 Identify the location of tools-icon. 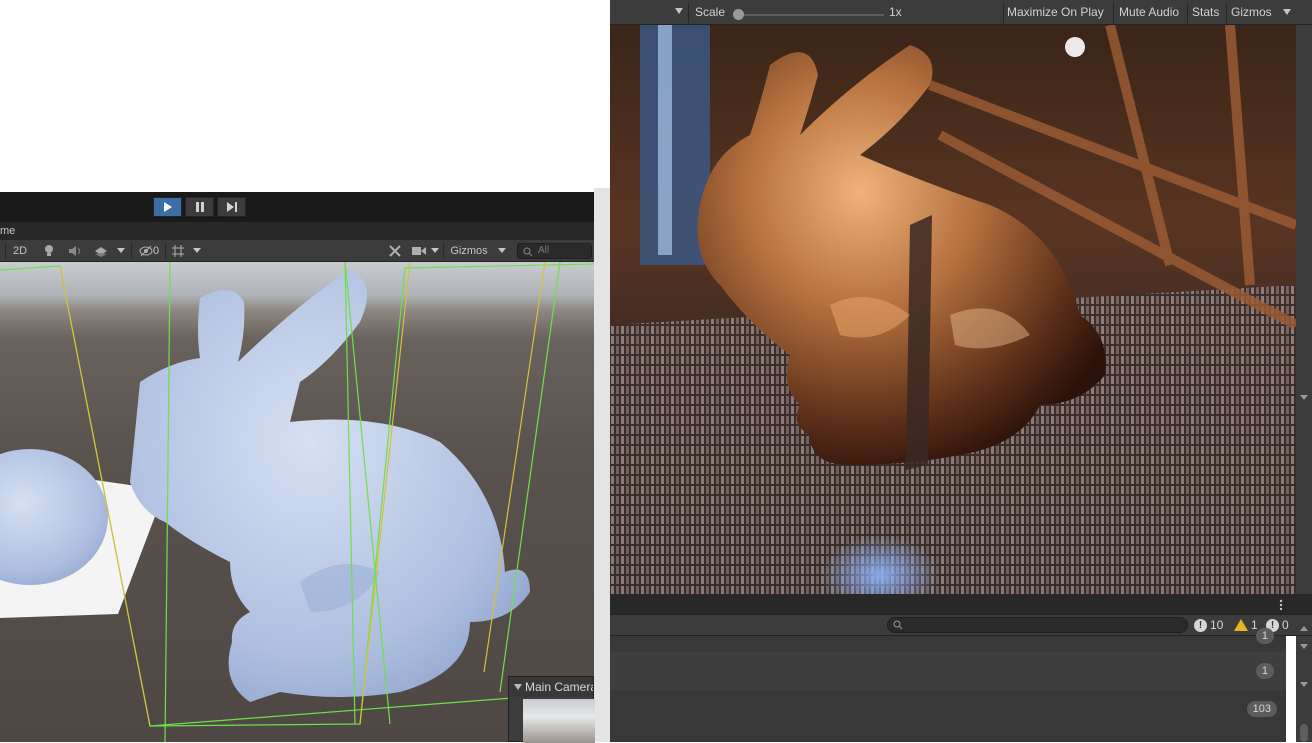
(395, 251).